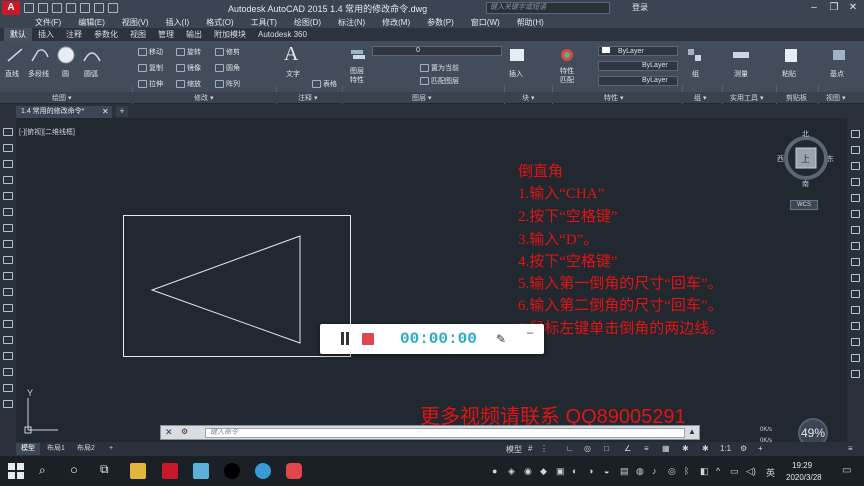 The width and height of the screenshot is (864, 486). What do you see at coordinates (567, 76) in the screenshot?
I see `match-properties-label: 特性 匹配` at bounding box center [567, 76].